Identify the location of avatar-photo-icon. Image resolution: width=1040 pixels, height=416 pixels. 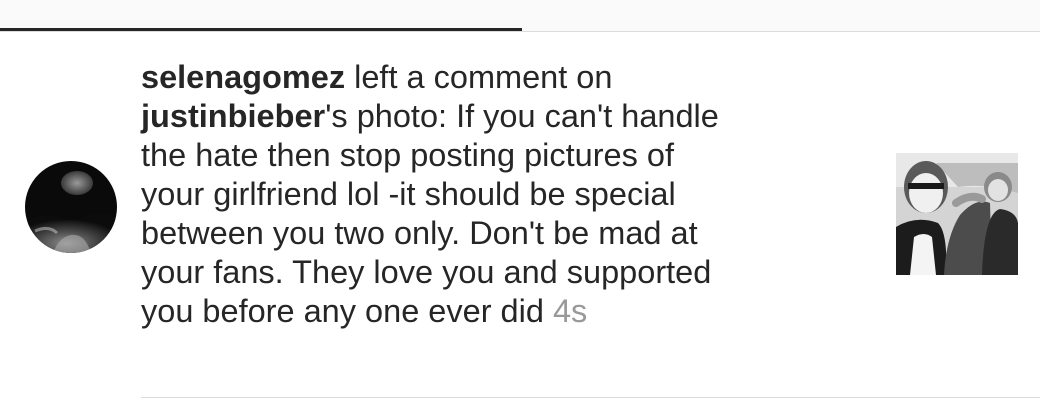
(71, 207).